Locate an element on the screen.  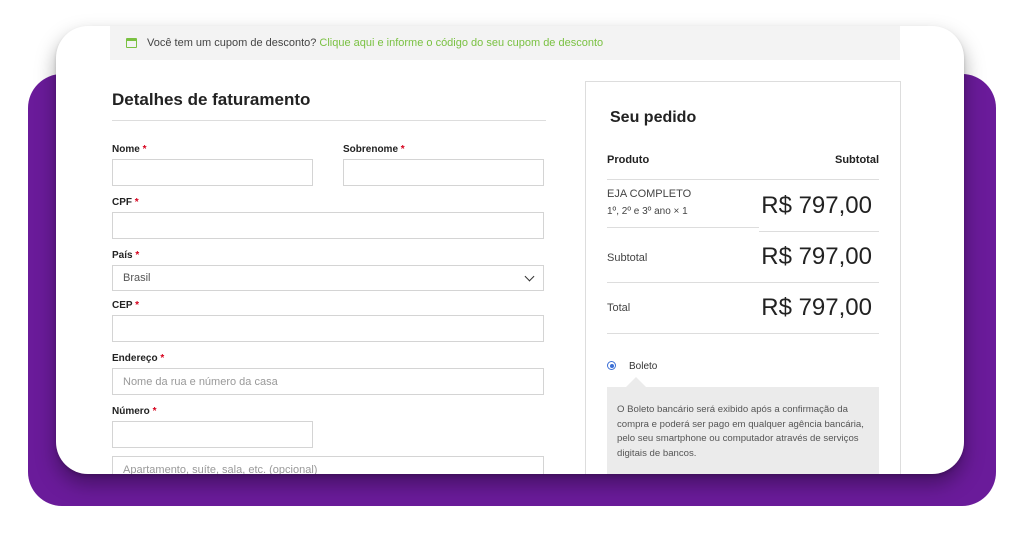
billing-title: Detalhes de faturamento is located at coordinates (329, 105).